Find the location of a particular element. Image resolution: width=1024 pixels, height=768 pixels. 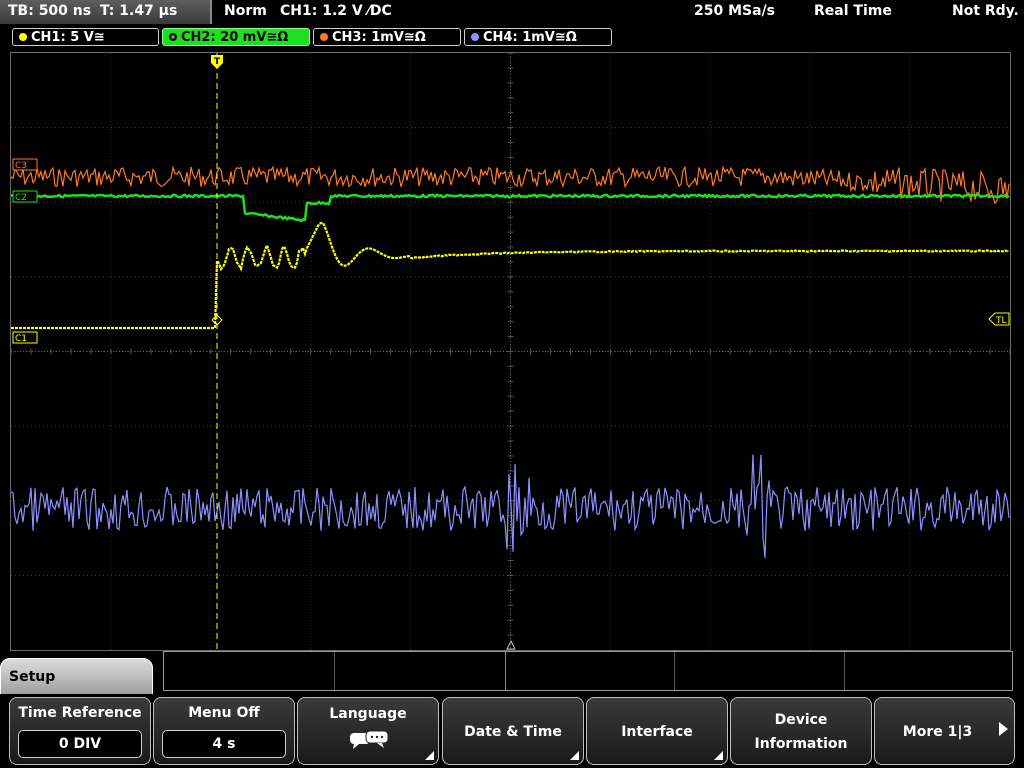

more-softkey: More 1|3 is located at coordinates (944, 731).